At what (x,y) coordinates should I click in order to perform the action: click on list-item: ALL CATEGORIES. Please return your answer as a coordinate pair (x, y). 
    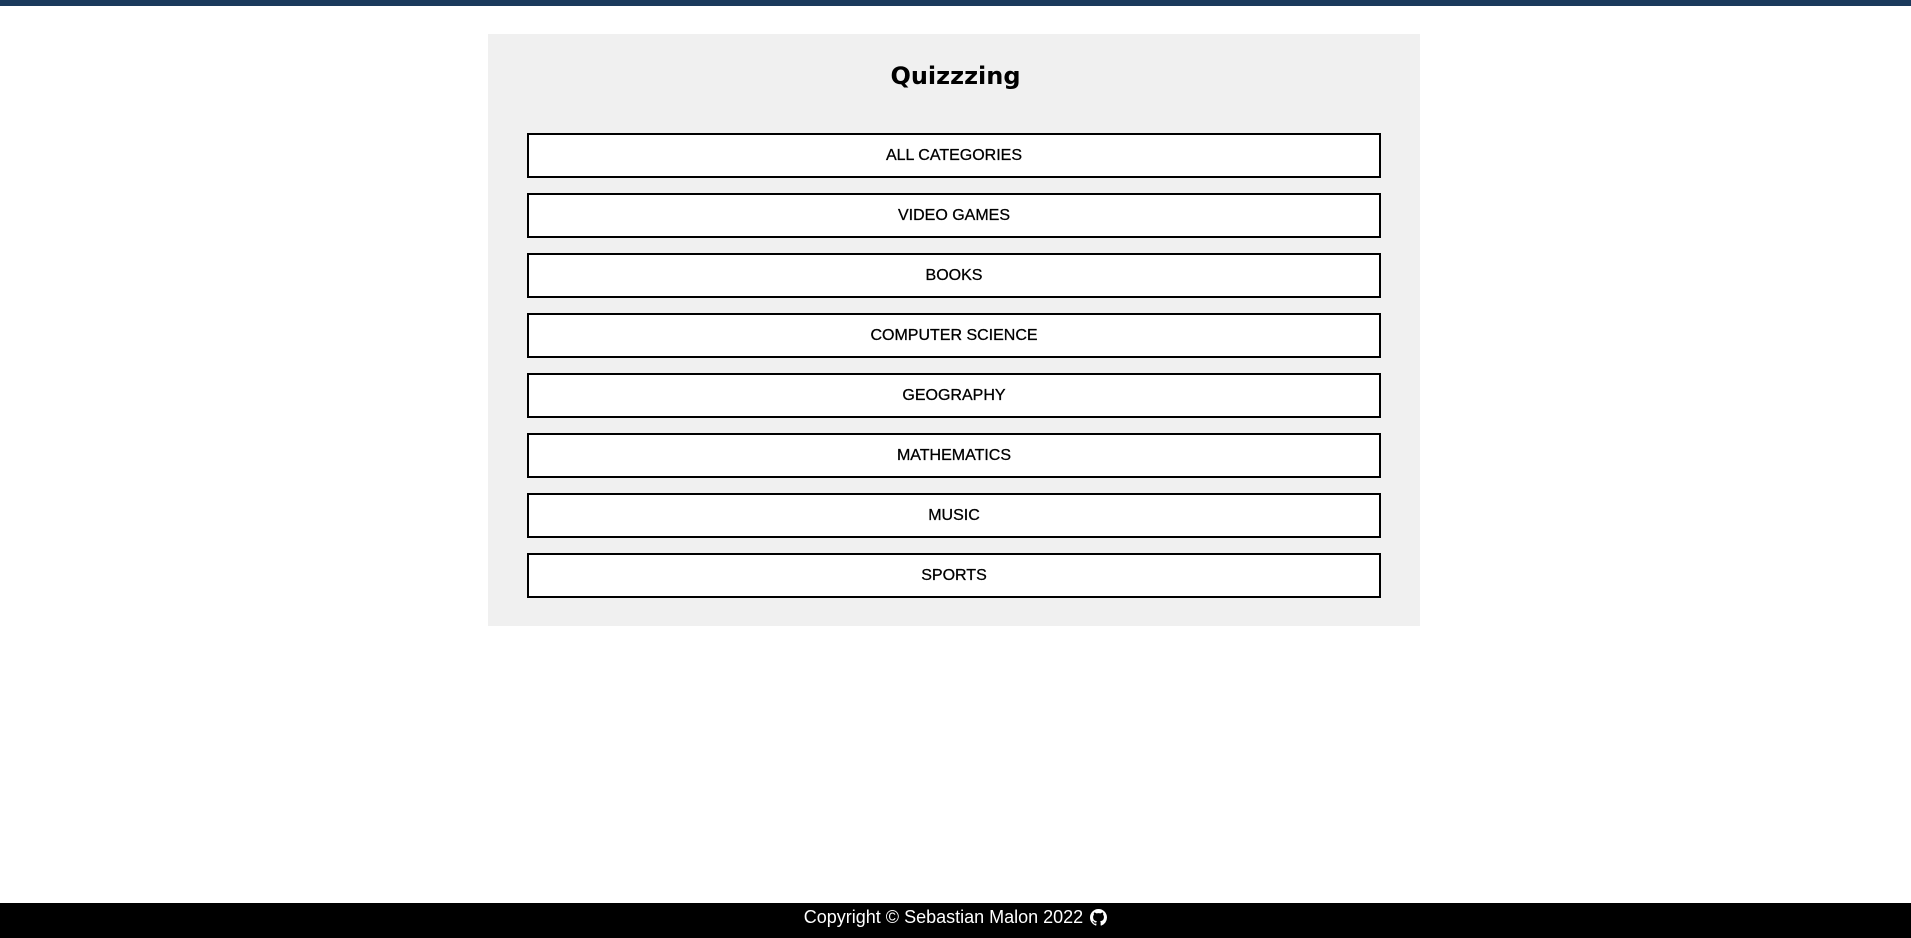
    Looking at the image, I should click on (954, 155).